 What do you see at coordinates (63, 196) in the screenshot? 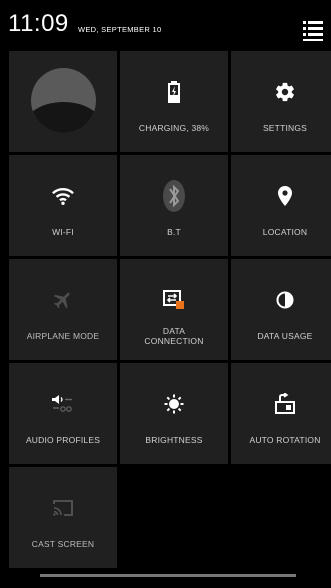
I see `wifi-icon` at bounding box center [63, 196].